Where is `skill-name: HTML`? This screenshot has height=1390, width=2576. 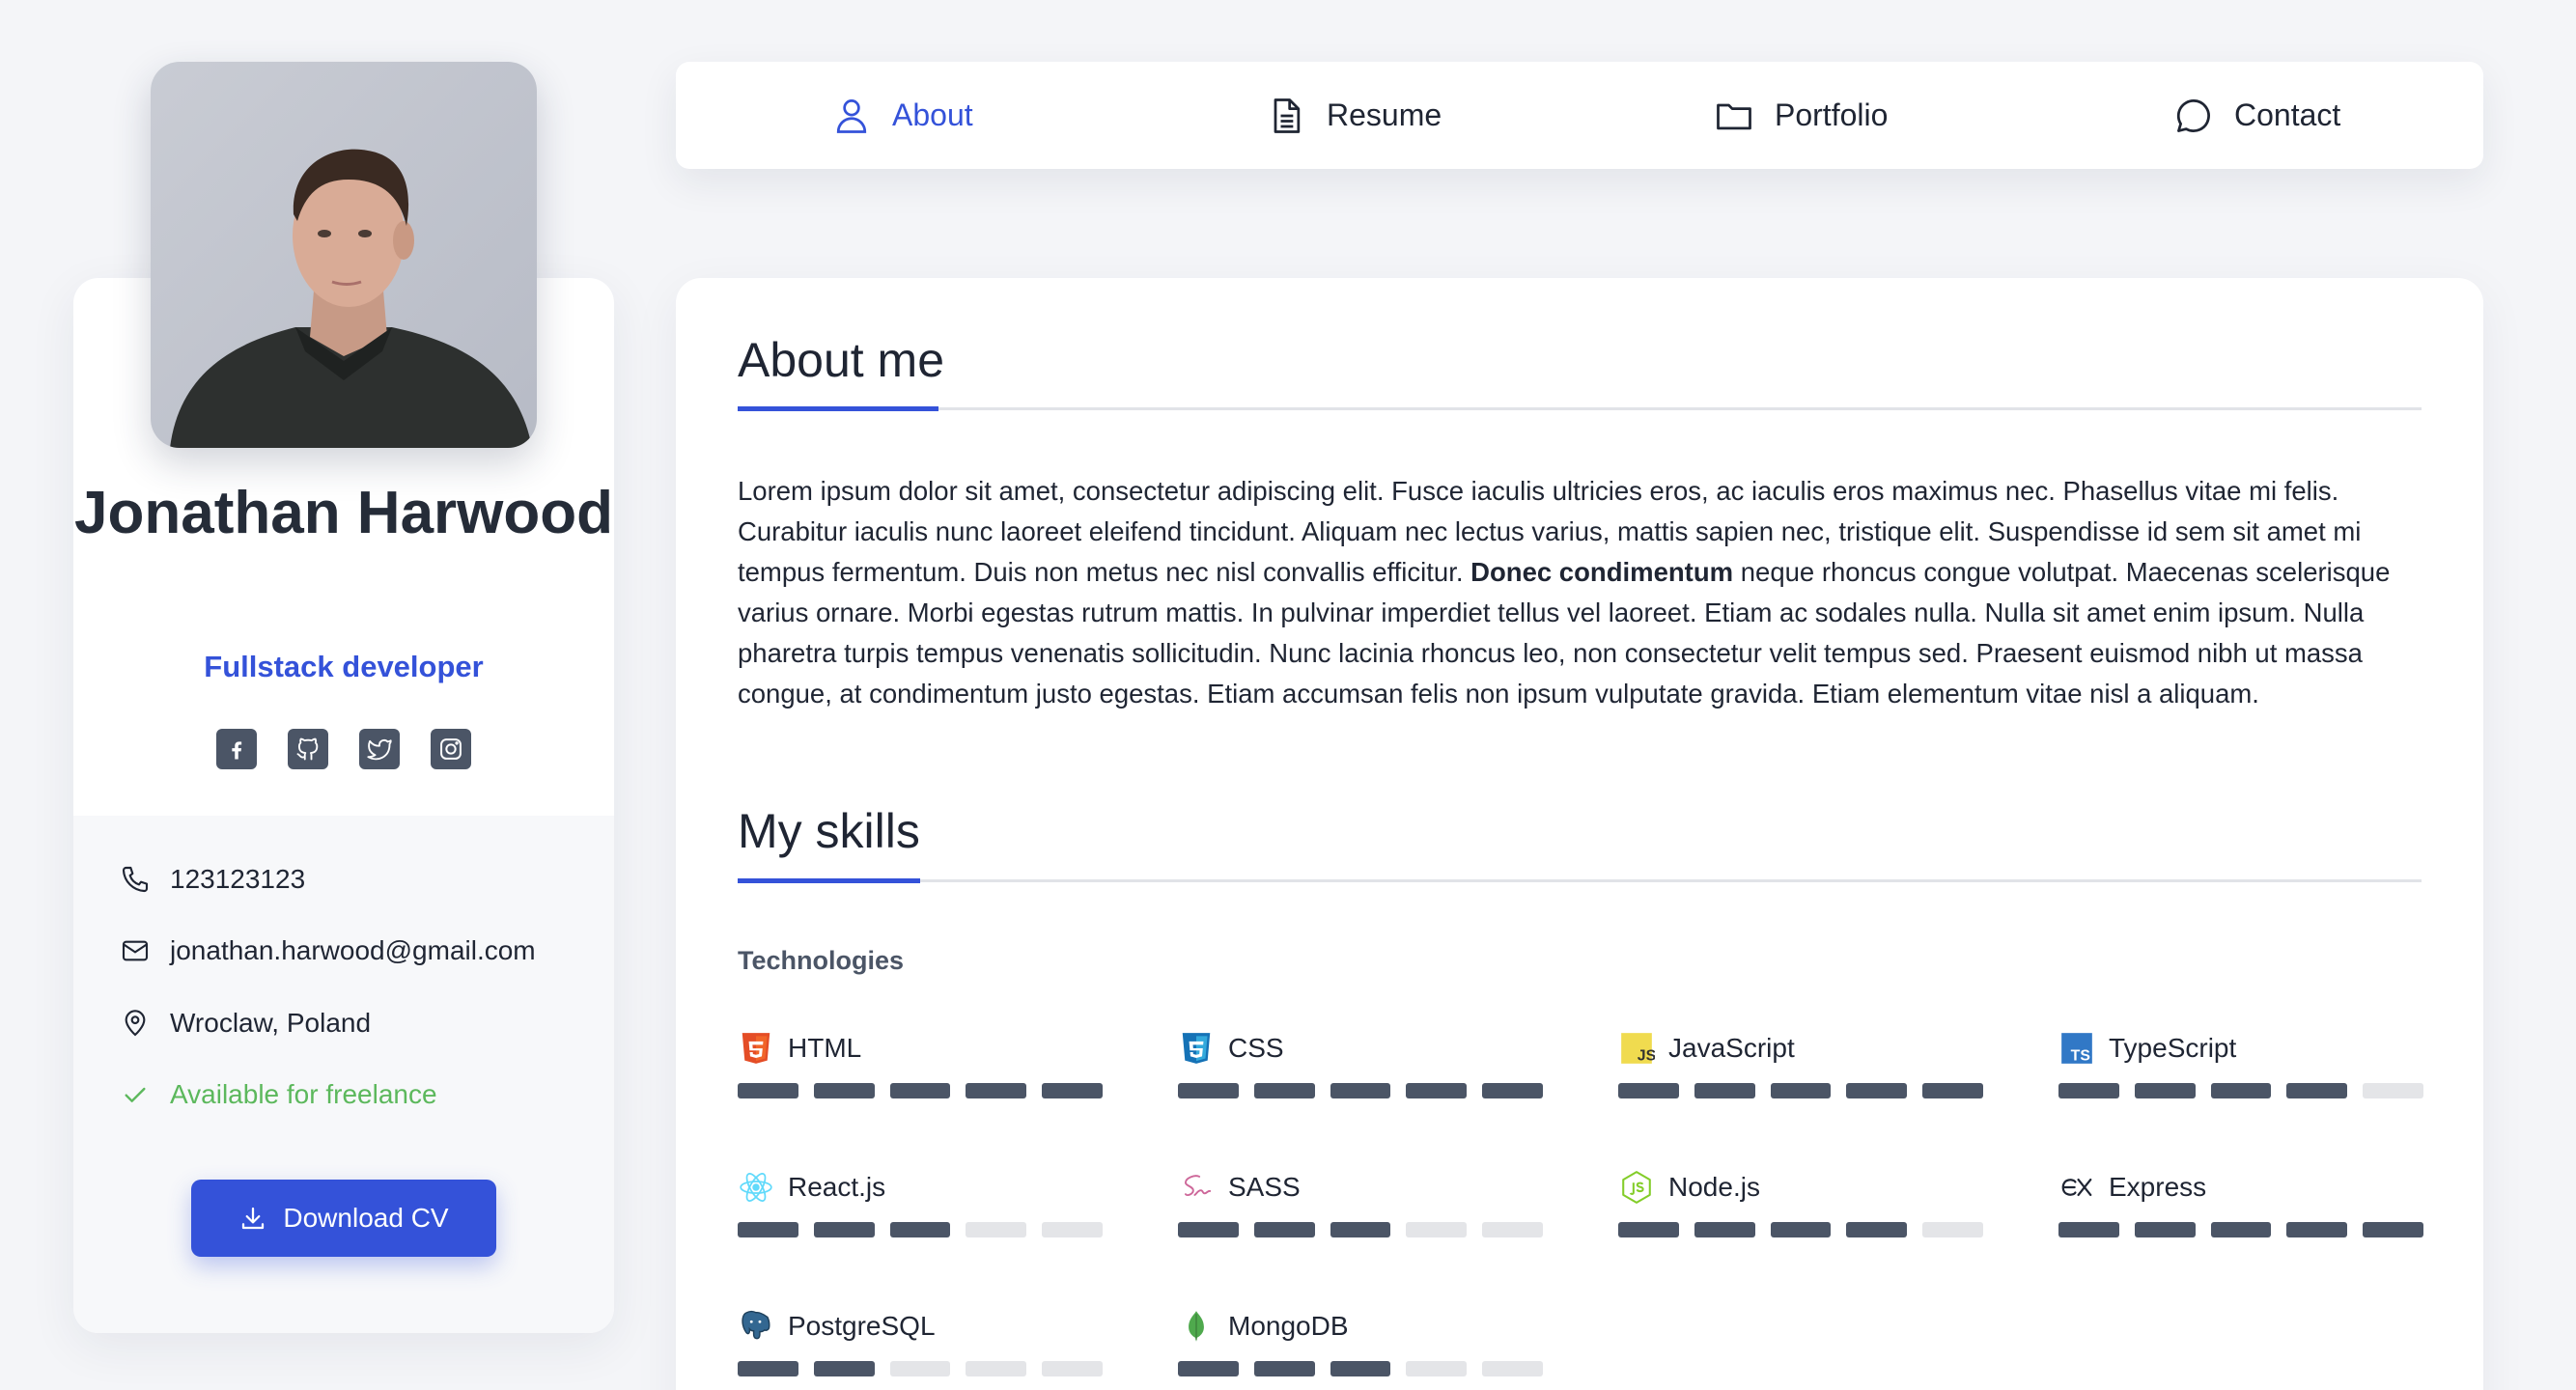
skill-name: HTML is located at coordinates (825, 1048).